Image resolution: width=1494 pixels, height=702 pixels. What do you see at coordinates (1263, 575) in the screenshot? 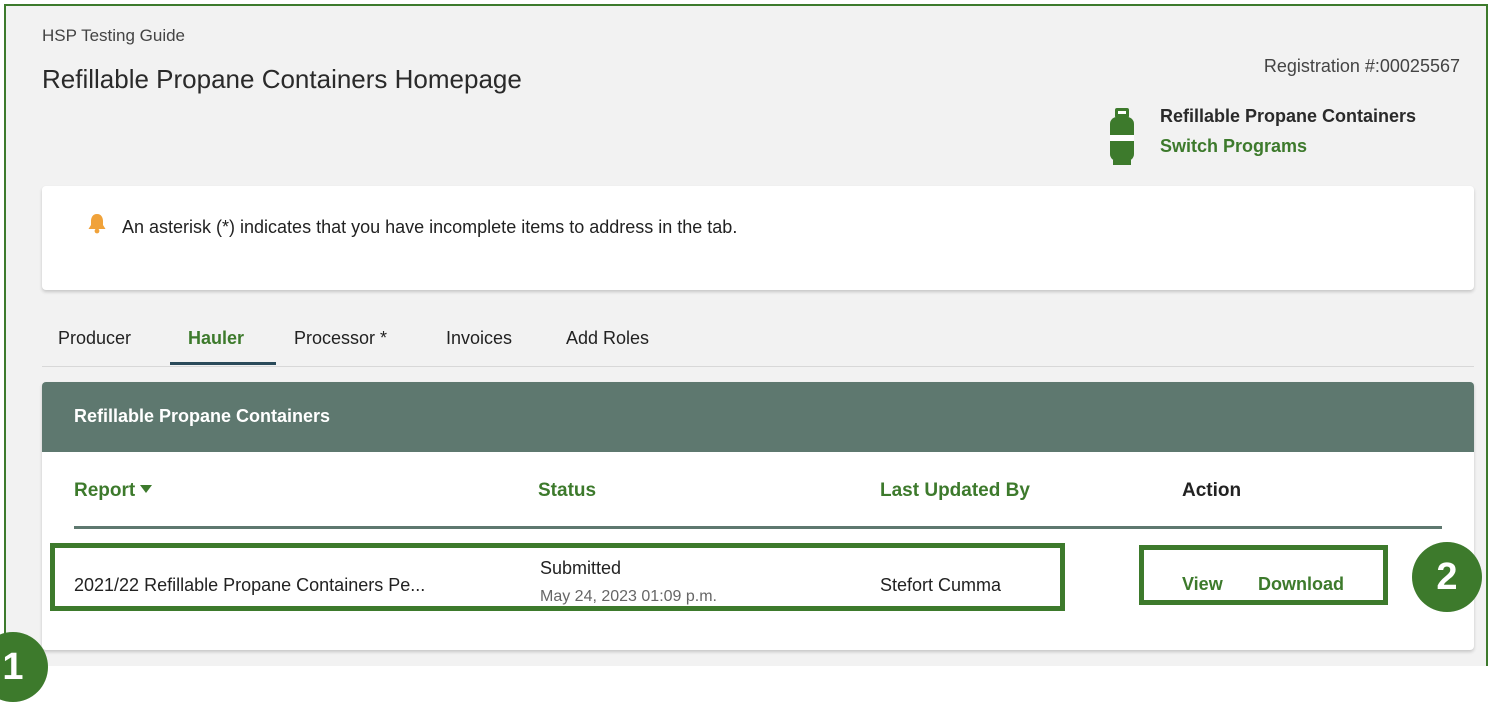
I see `highlight-box-actions` at bounding box center [1263, 575].